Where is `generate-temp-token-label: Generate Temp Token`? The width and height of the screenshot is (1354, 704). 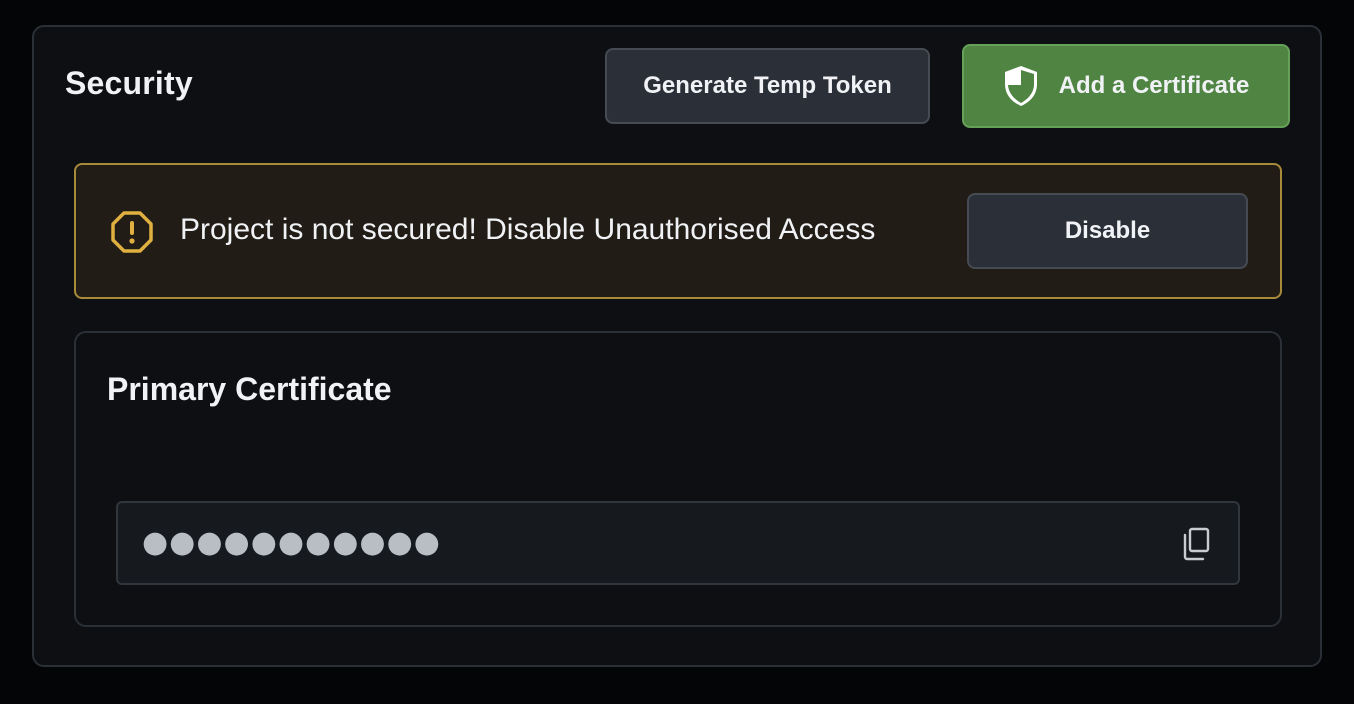 generate-temp-token-label: Generate Temp Token is located at coordinates (767, 85).